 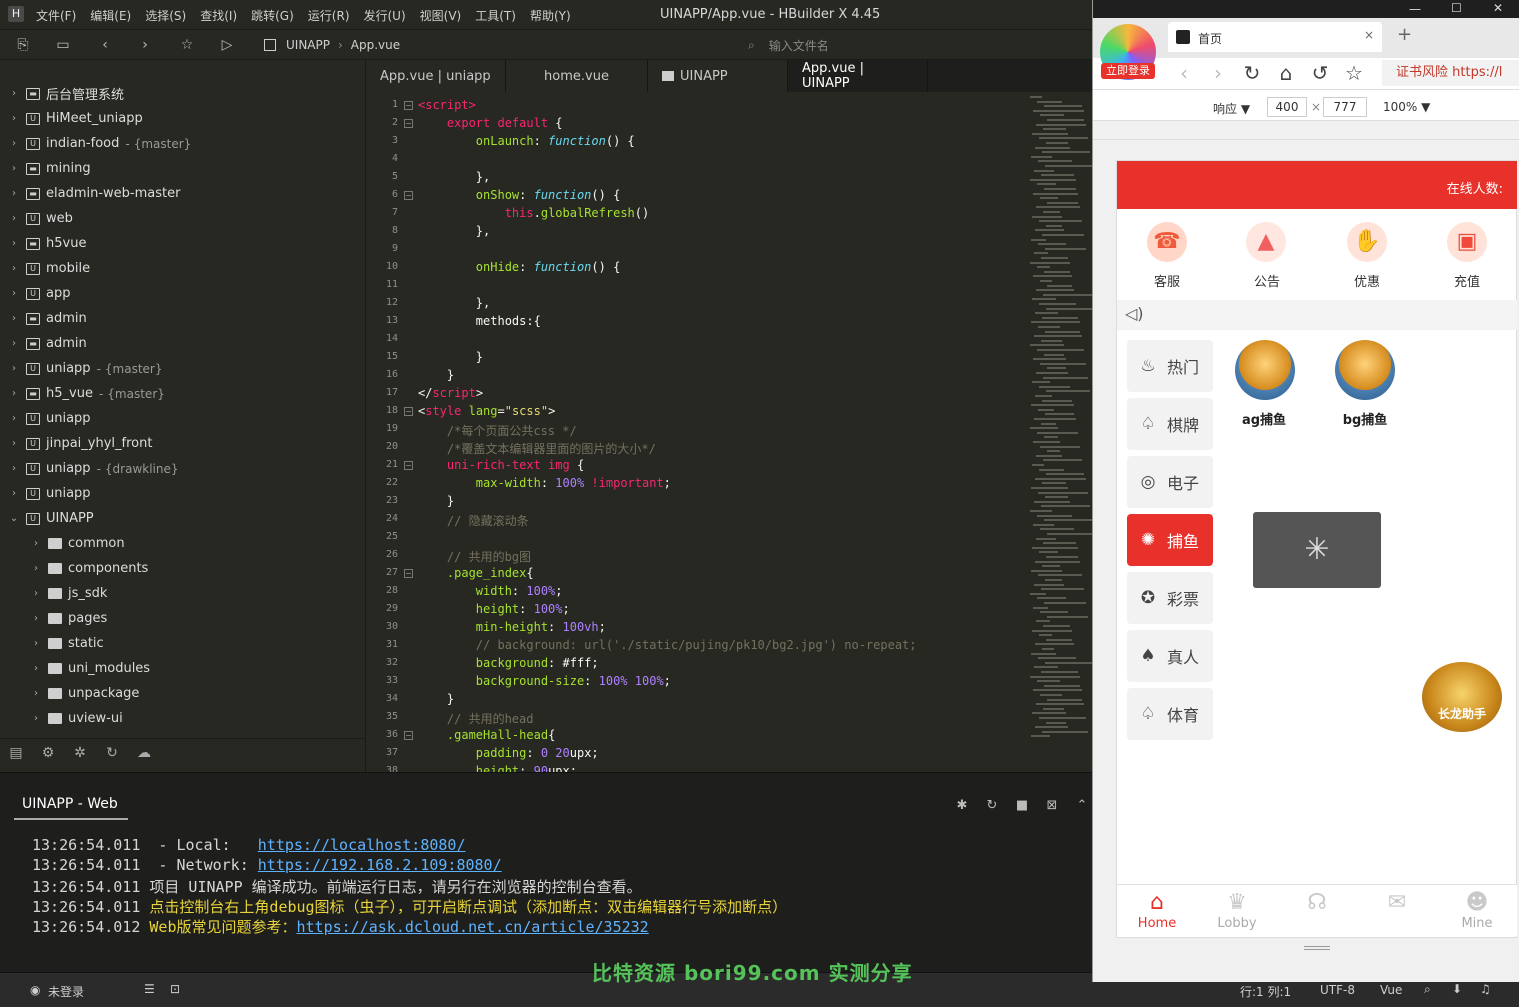 What do you see at coordinates (1022, 806) in the screenshot?
I see `stop-icon: ■` at bounding box center [1022, 806].